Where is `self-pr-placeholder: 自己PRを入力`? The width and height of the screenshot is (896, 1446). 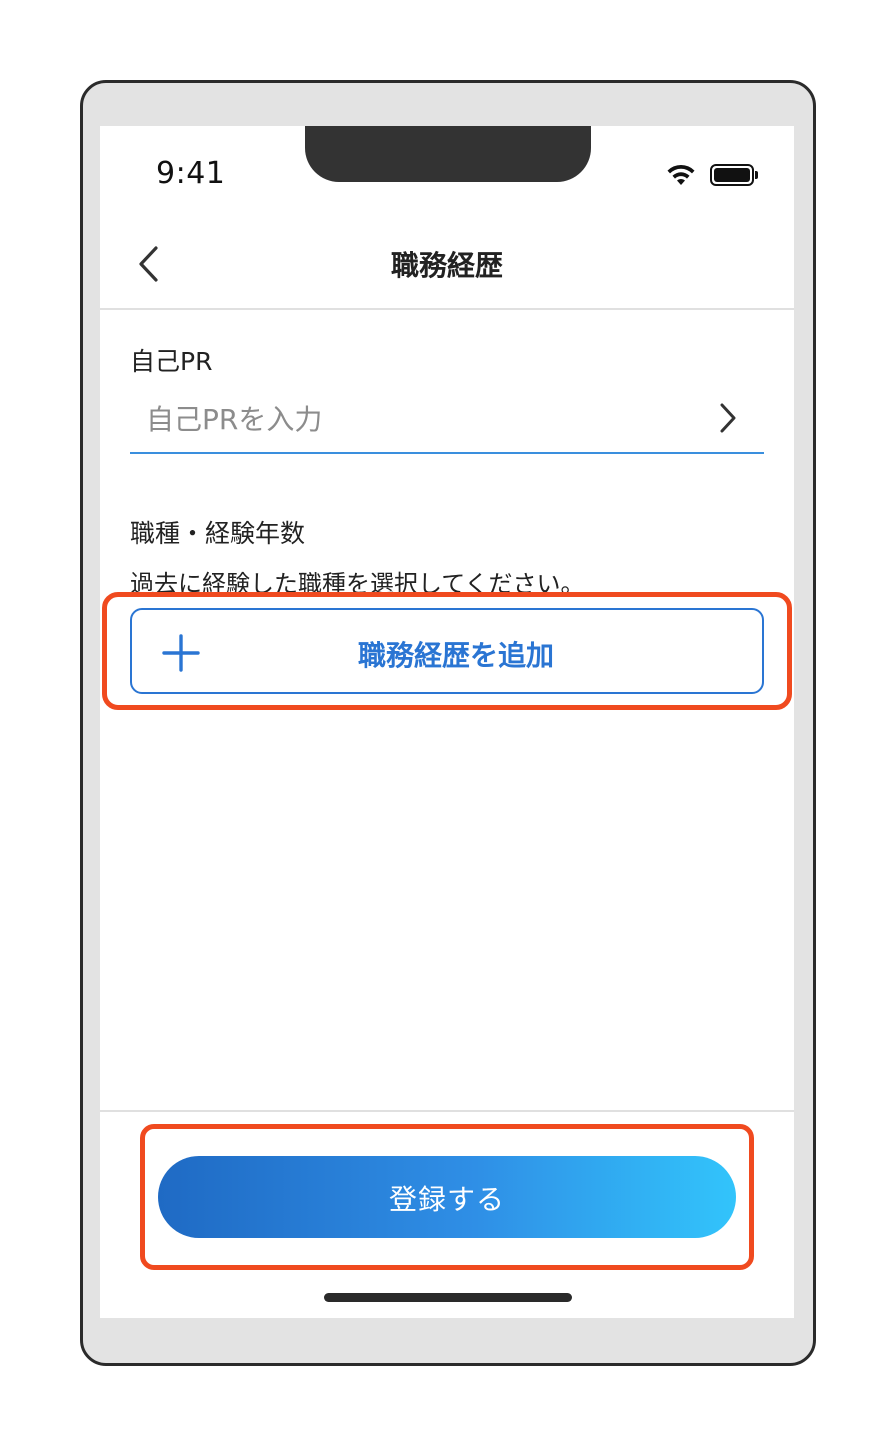 self-pr-placeholder: 自己PRを入力 is located at coordinates (234, 419).